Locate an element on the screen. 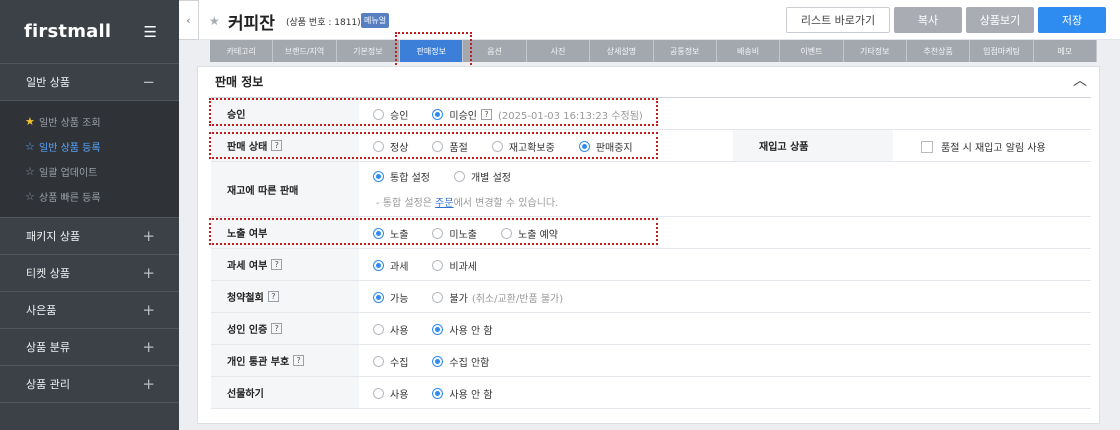 This screenshot has width=1120, height=430. copy-button: 복사 is located at coordinates (928, 20).